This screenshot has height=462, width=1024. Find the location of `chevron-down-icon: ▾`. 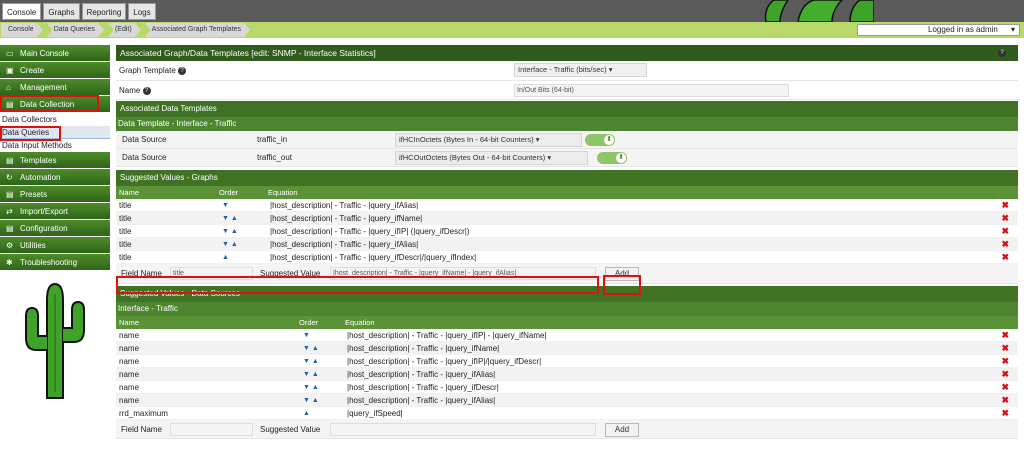

chevron-down-icon: ▾ is located at coordinates (610, 69).